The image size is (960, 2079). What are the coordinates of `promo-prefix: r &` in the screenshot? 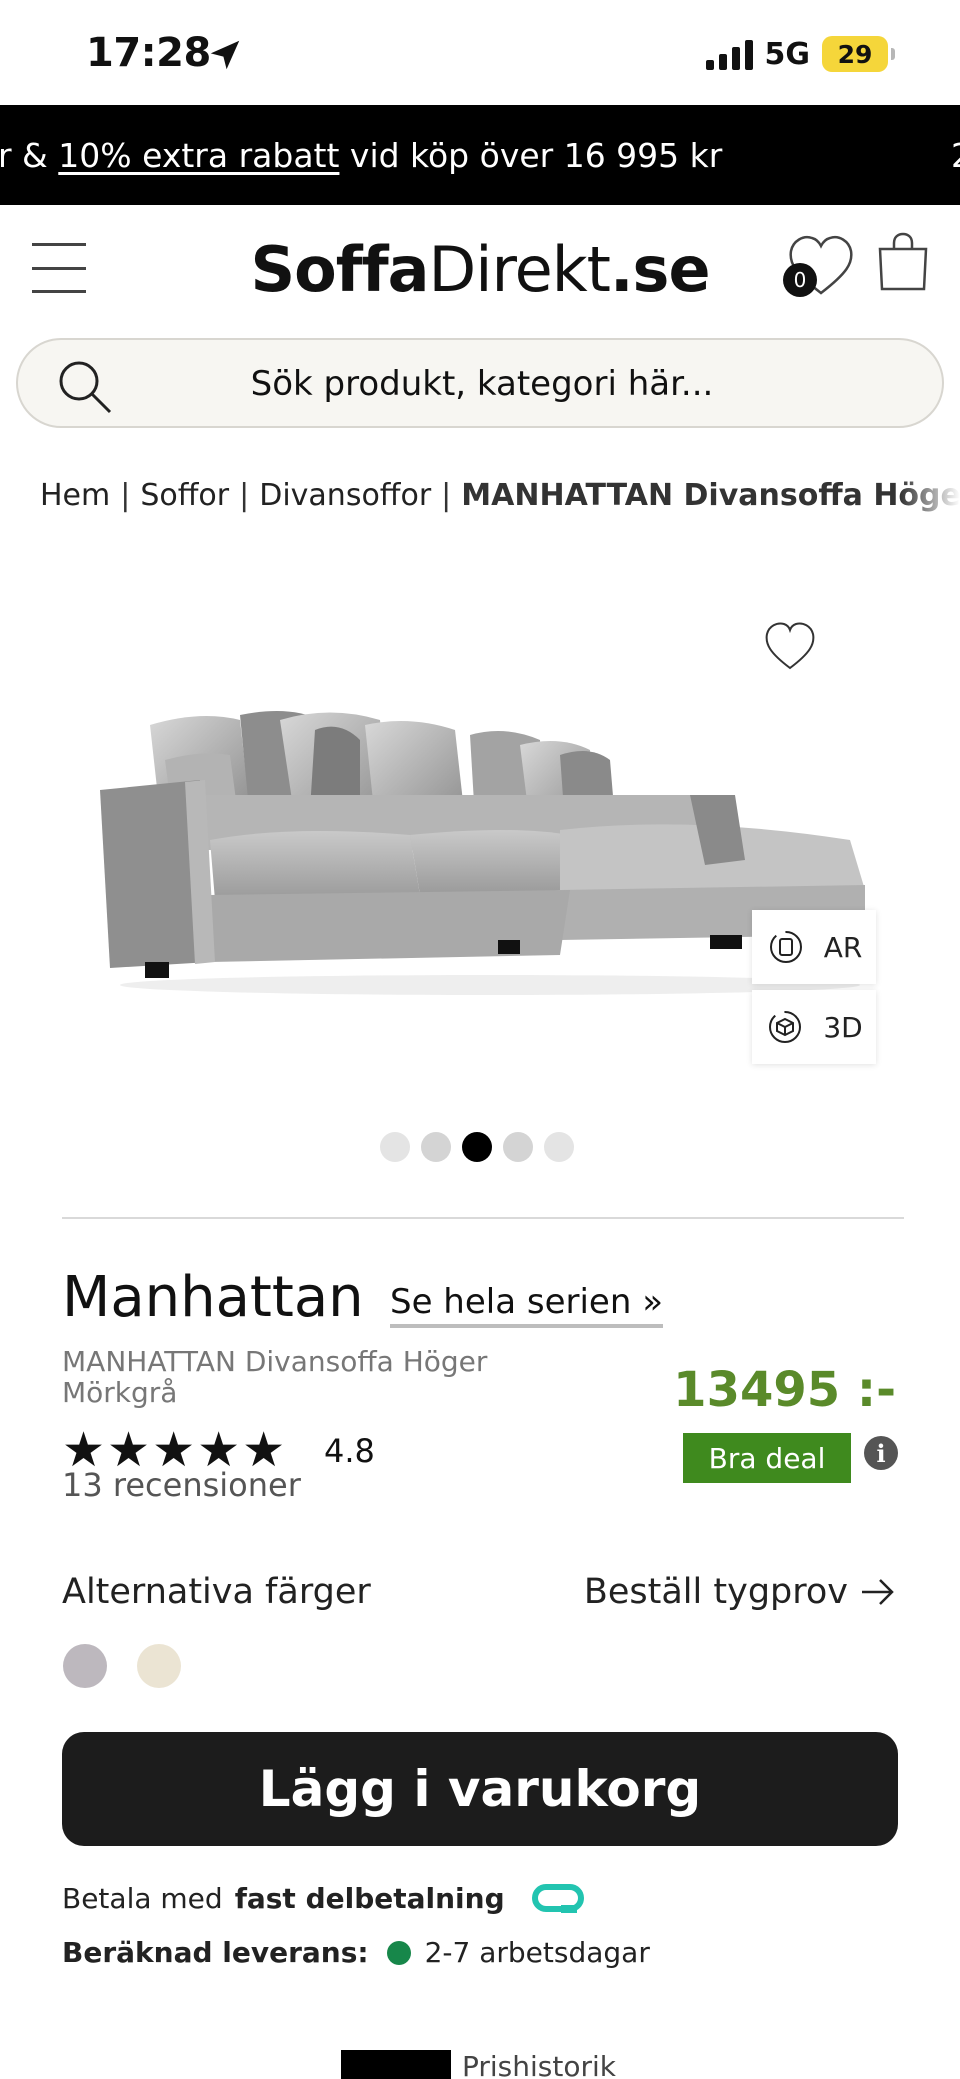 It's located at (29, 155).